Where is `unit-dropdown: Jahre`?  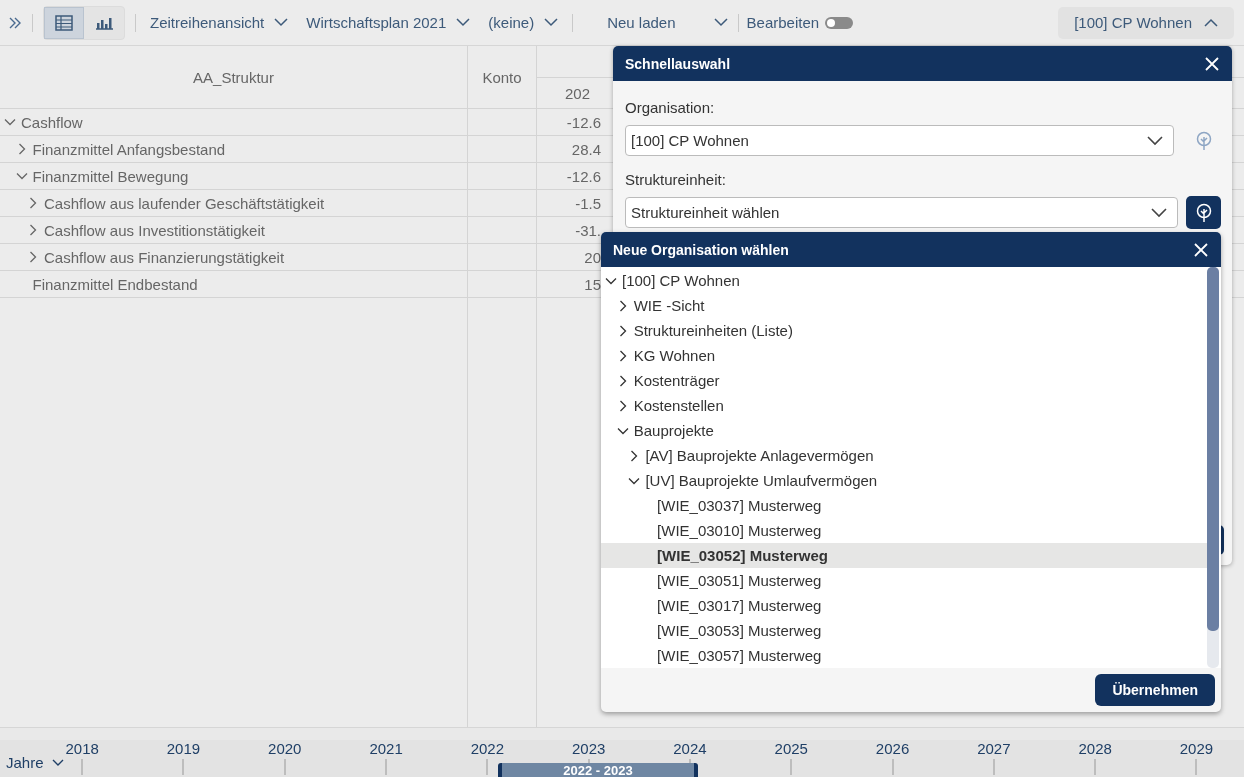
unit-dropdown: Jahre is located at coordinates (32, 755).